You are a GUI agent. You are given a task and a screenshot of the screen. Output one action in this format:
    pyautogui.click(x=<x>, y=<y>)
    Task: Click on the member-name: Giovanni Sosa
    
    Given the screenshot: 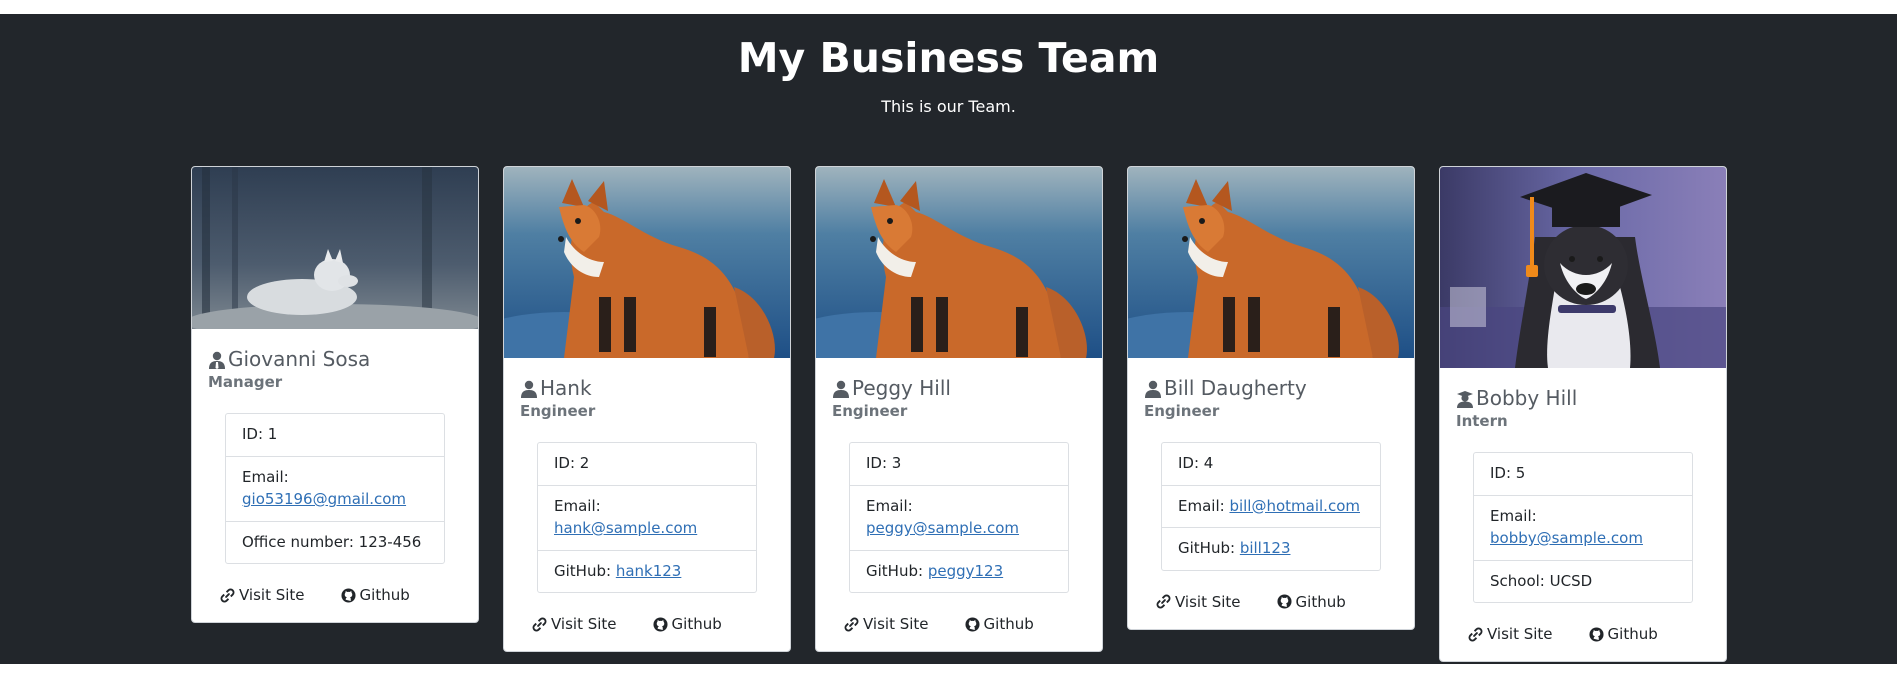 What is the action you would take?
    pyautogui.click(x=299, y=359)
    